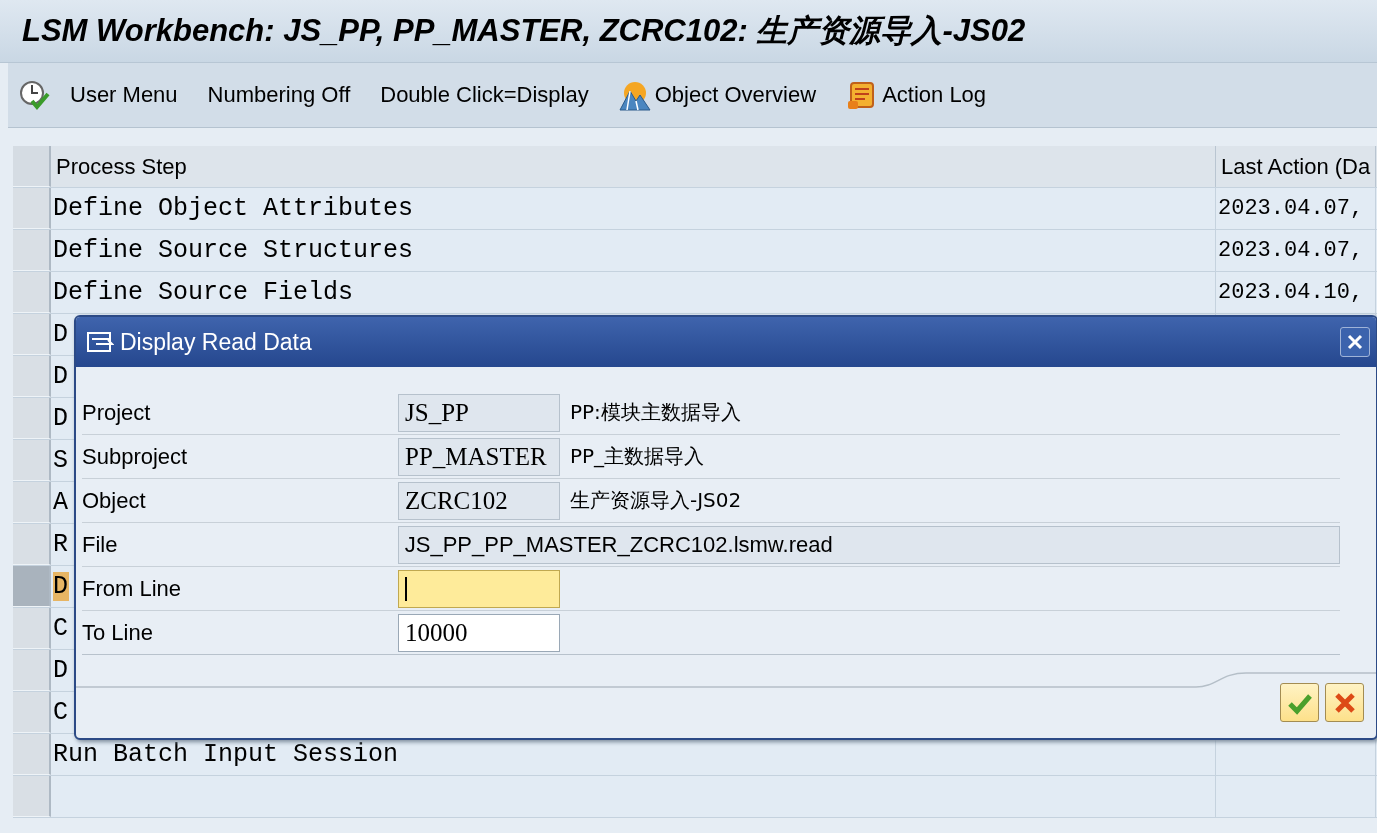 This screenshot has height=833, width=1377. I want to click on display-icon, so click(100, 342).